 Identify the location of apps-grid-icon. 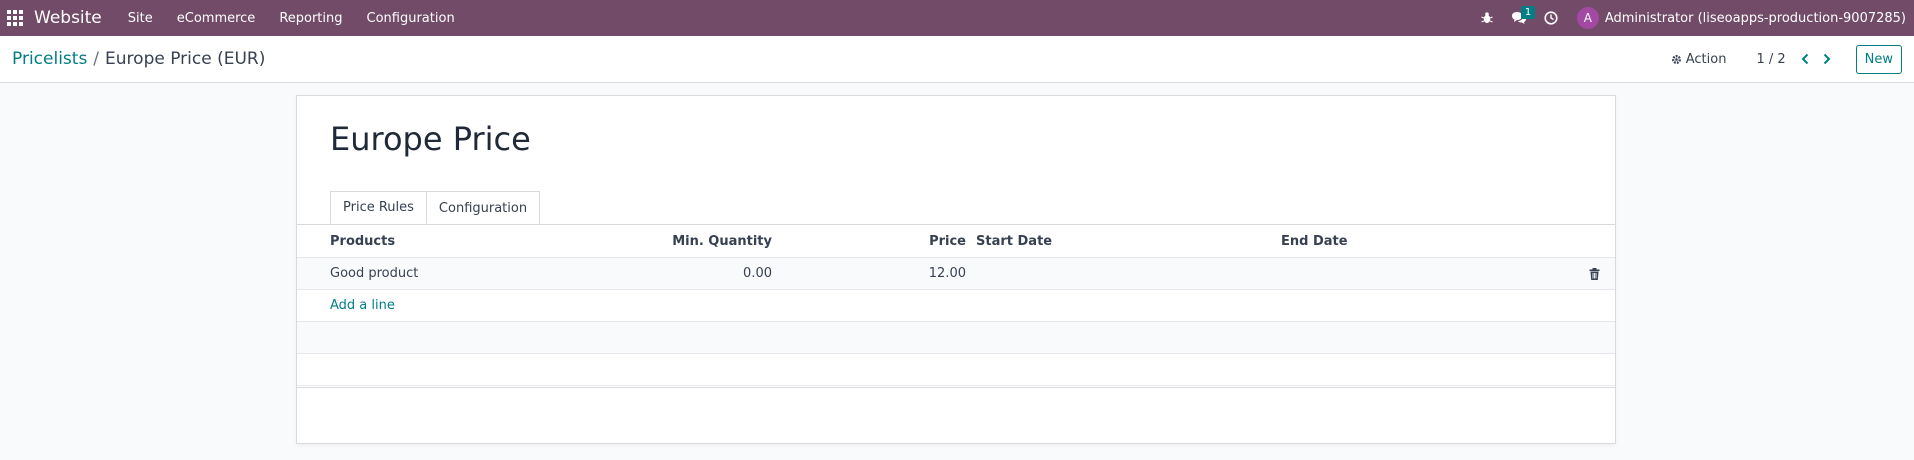
(15, 18).